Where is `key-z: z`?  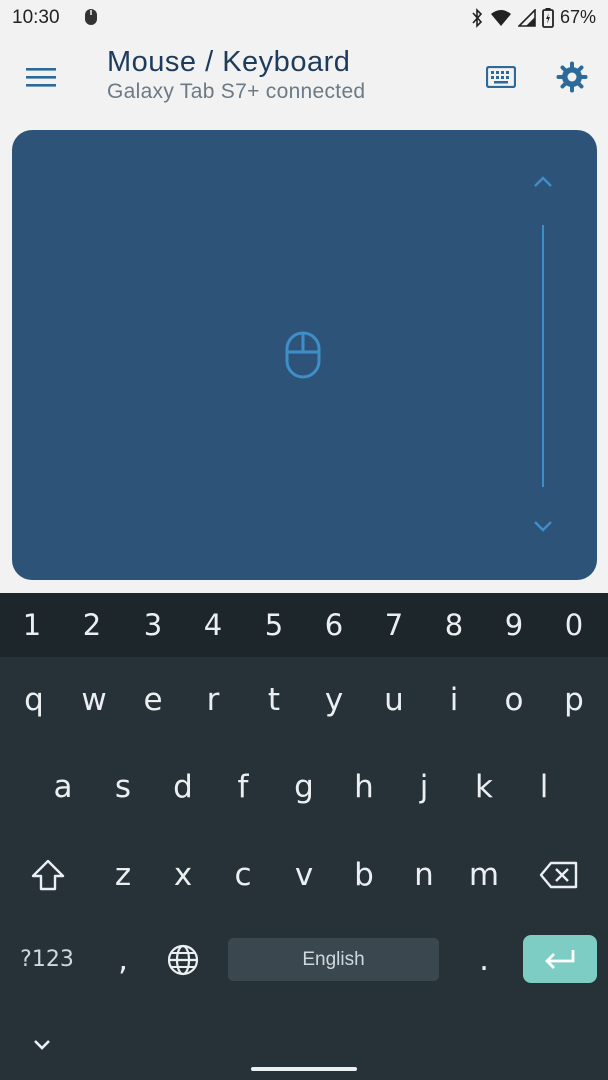 key-z: z is located at coordinates (123, 875).